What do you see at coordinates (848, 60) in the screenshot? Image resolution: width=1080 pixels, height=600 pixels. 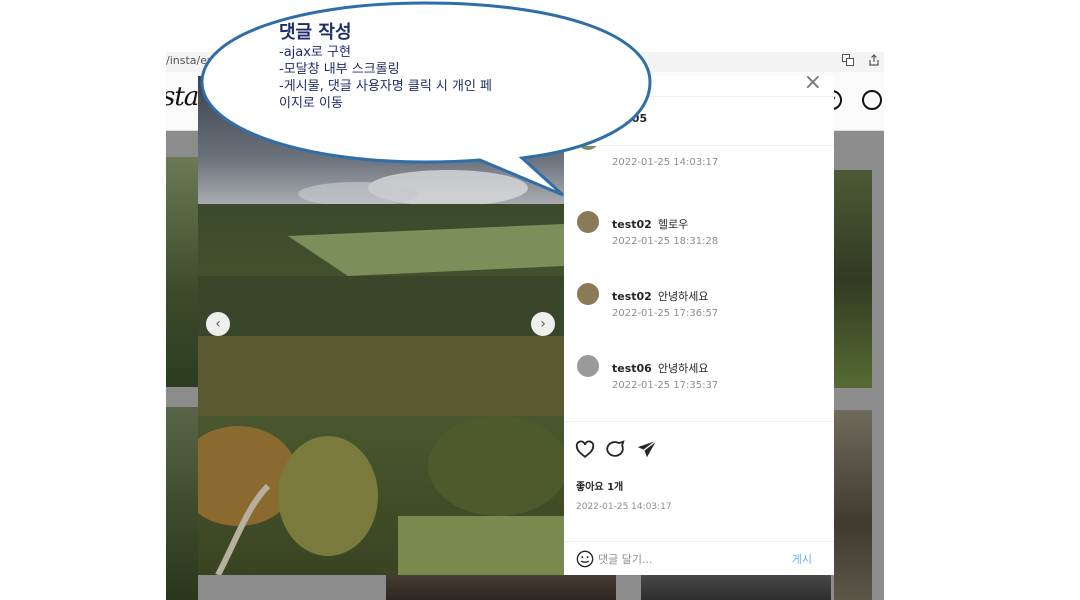 I see `translate-icon` at bounding box center [848, 60].